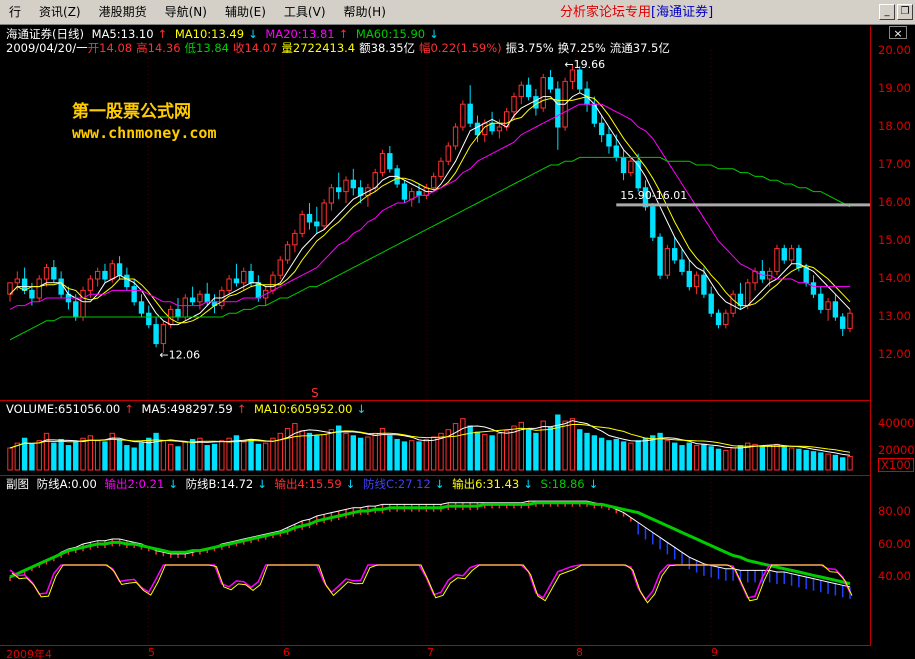 Image resolution: width=915 pixels, height=659 pixels. Describe the element at coordinates (894, 164) in the screenshot. I see `price-tick-17: 17.00` at that location.